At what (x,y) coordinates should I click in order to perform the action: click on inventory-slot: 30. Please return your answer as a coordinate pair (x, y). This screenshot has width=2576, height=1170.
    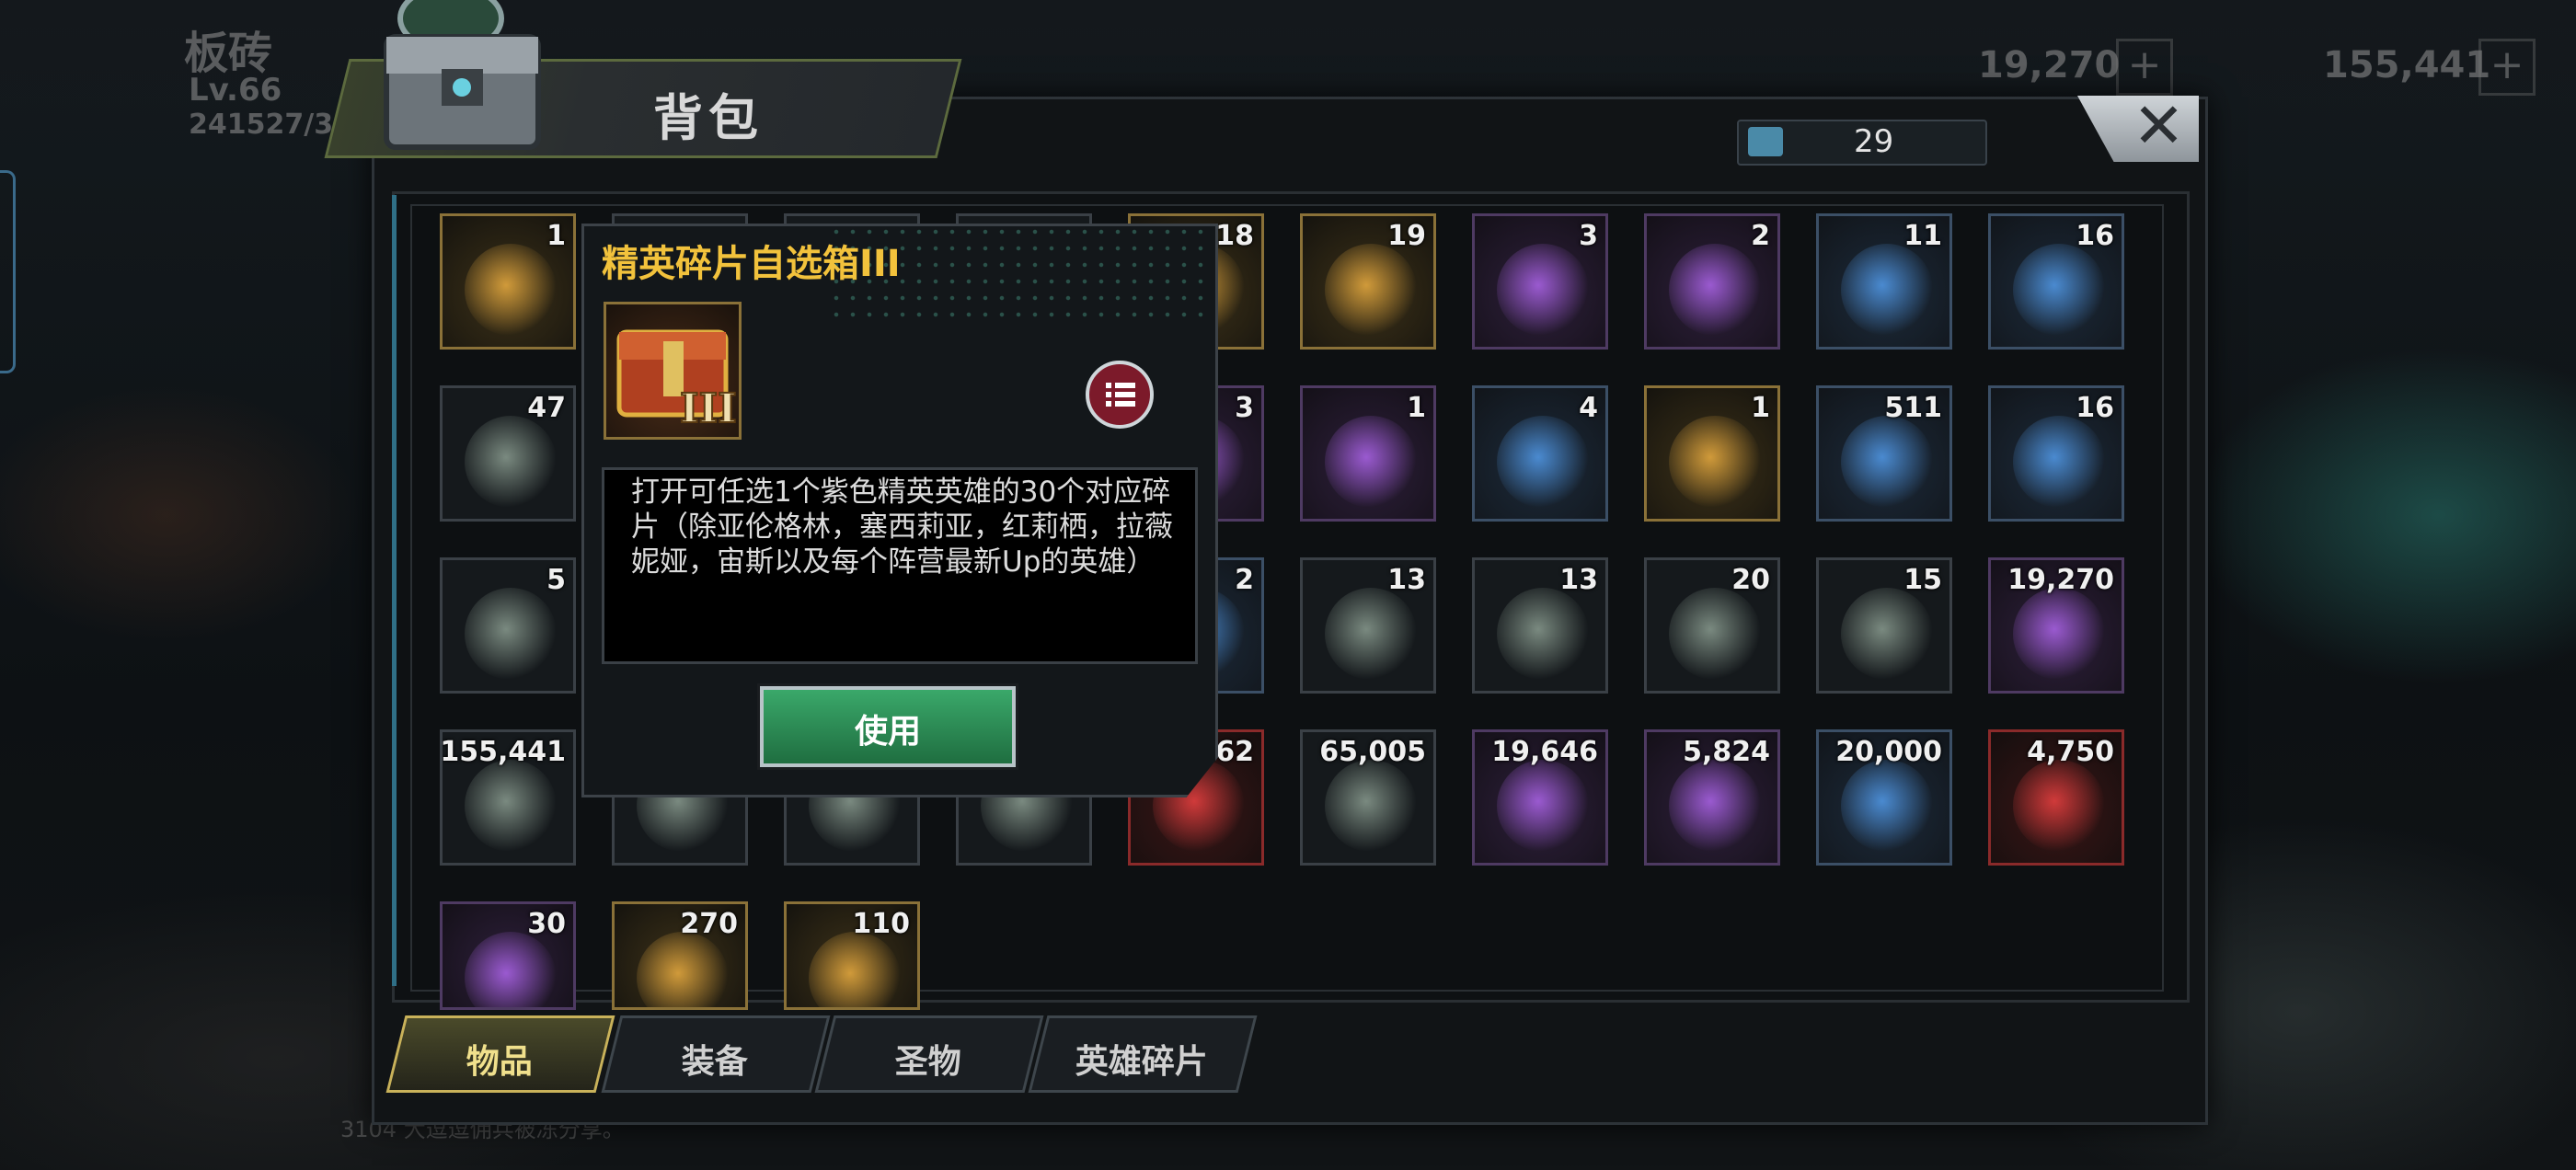
    Looking at the image, I should click on (508, 955).